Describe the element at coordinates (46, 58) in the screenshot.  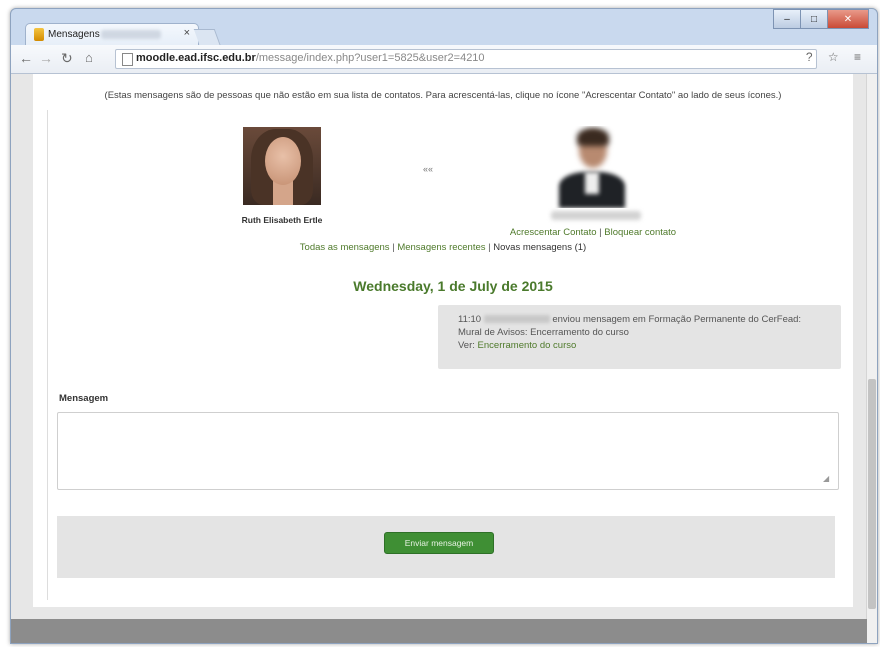
I see `arrow-right-icon: →` at that location.